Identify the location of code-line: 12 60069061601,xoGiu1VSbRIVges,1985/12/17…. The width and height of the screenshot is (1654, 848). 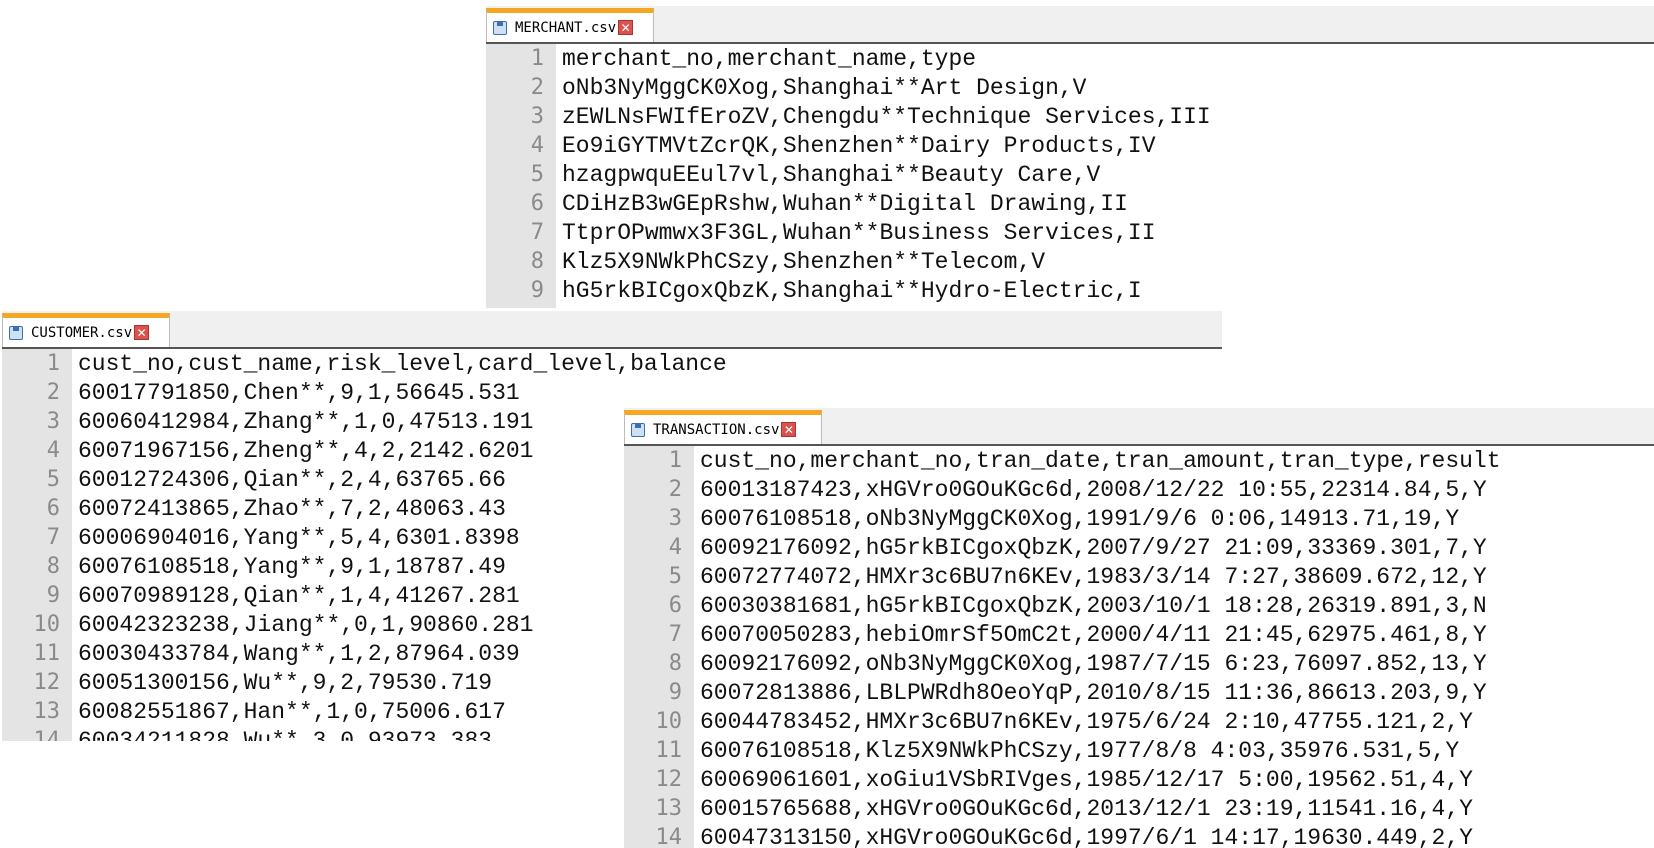
(1139, 779).